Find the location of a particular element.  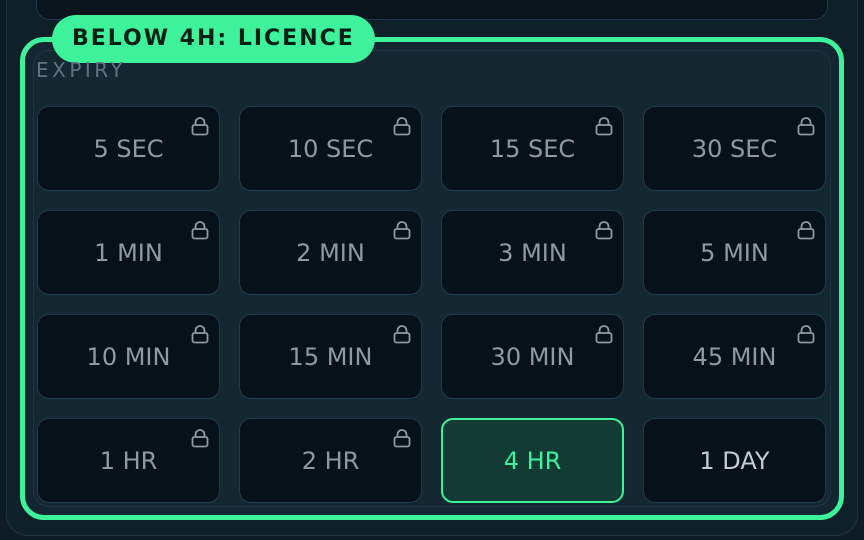

expiry-option-30-min: 30 MIN is located at coordinates (532, 356).